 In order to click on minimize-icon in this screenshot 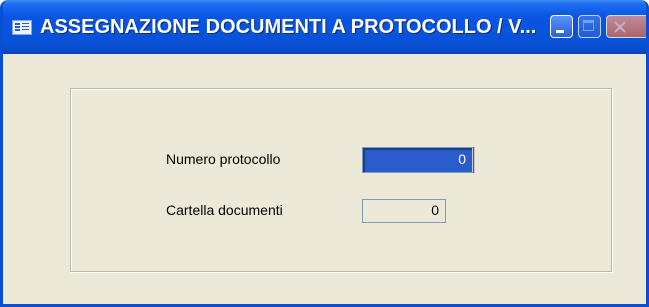, I will do `click(561, 26)`.